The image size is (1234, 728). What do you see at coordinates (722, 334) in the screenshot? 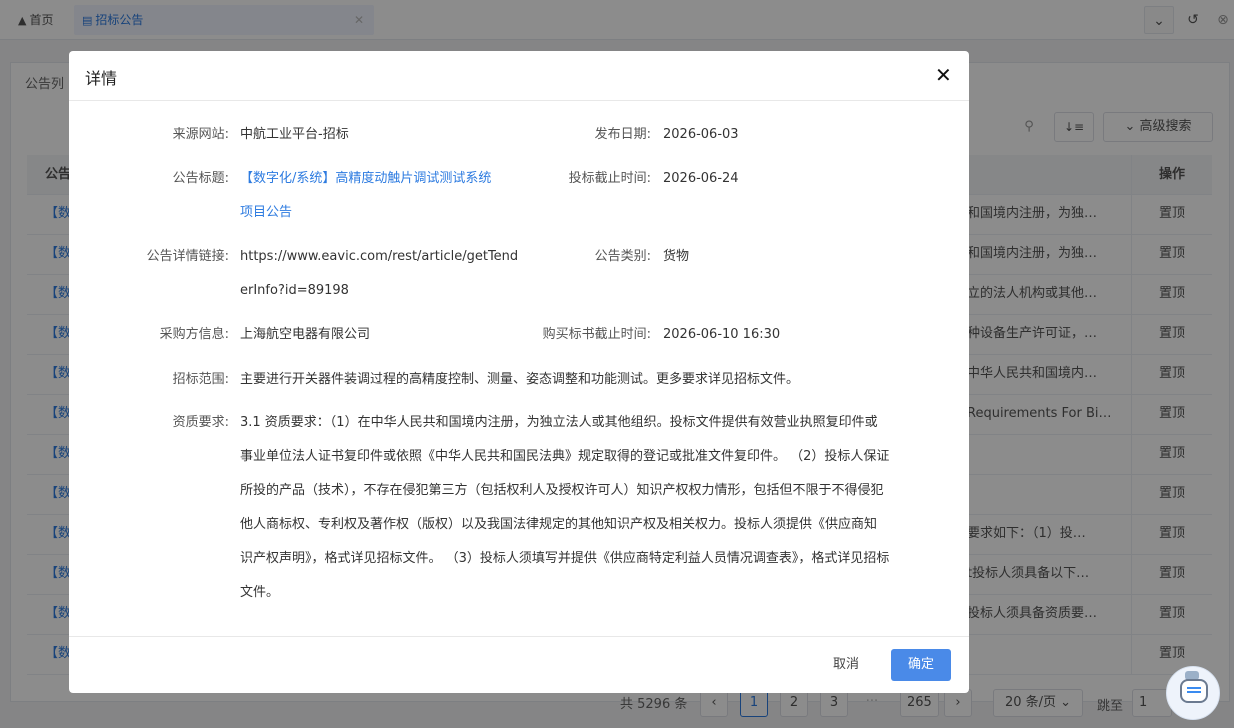
I see `doc-deadline-value: 2026-06-10 16:30` at bounding box center [722, 334].